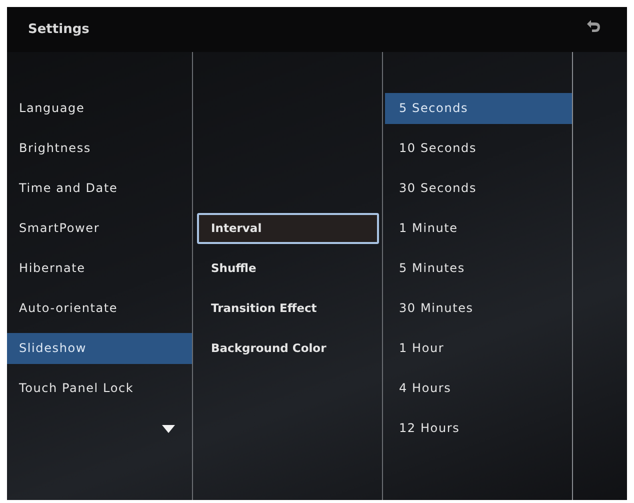 The height and width of the screenshot is (503, 634). What do you see at coordinates (288, 348) in the screenshot?
I see `option-item: Background Color` at bounding box center [288, 348].